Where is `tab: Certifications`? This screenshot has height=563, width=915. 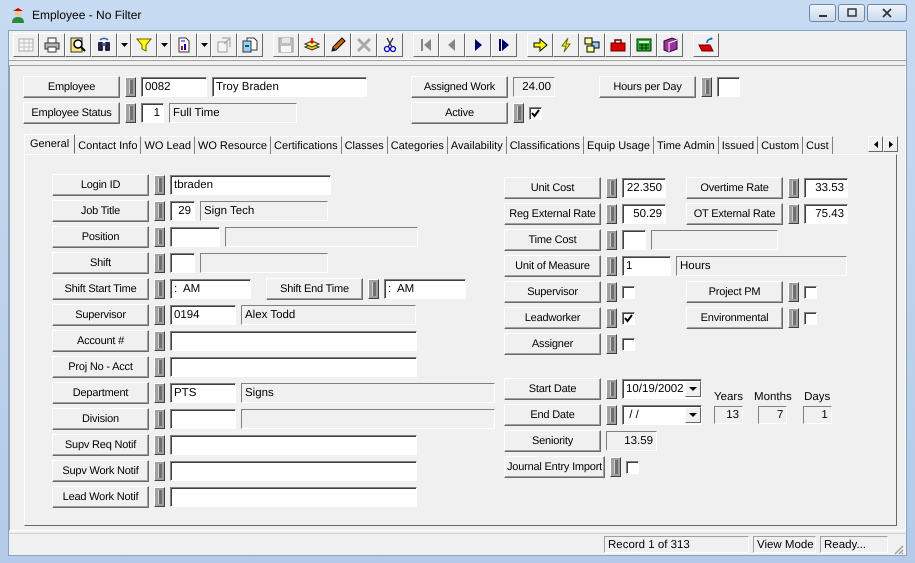 tab: Certifications is located at coordinates (306, 145).